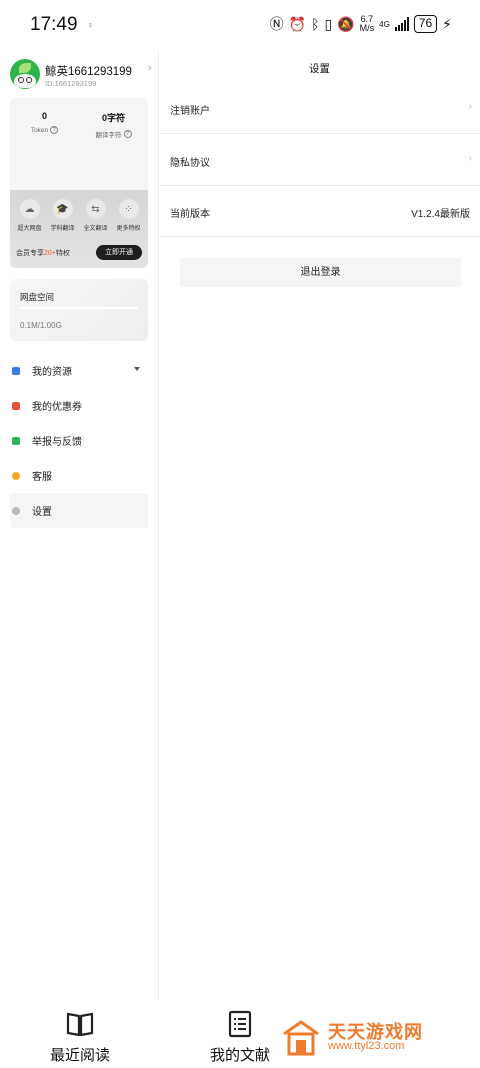 The height and width of the screenshot is (1068, 480). I want to click on bluetooth-icon: ᛒ, so click(315, 24).